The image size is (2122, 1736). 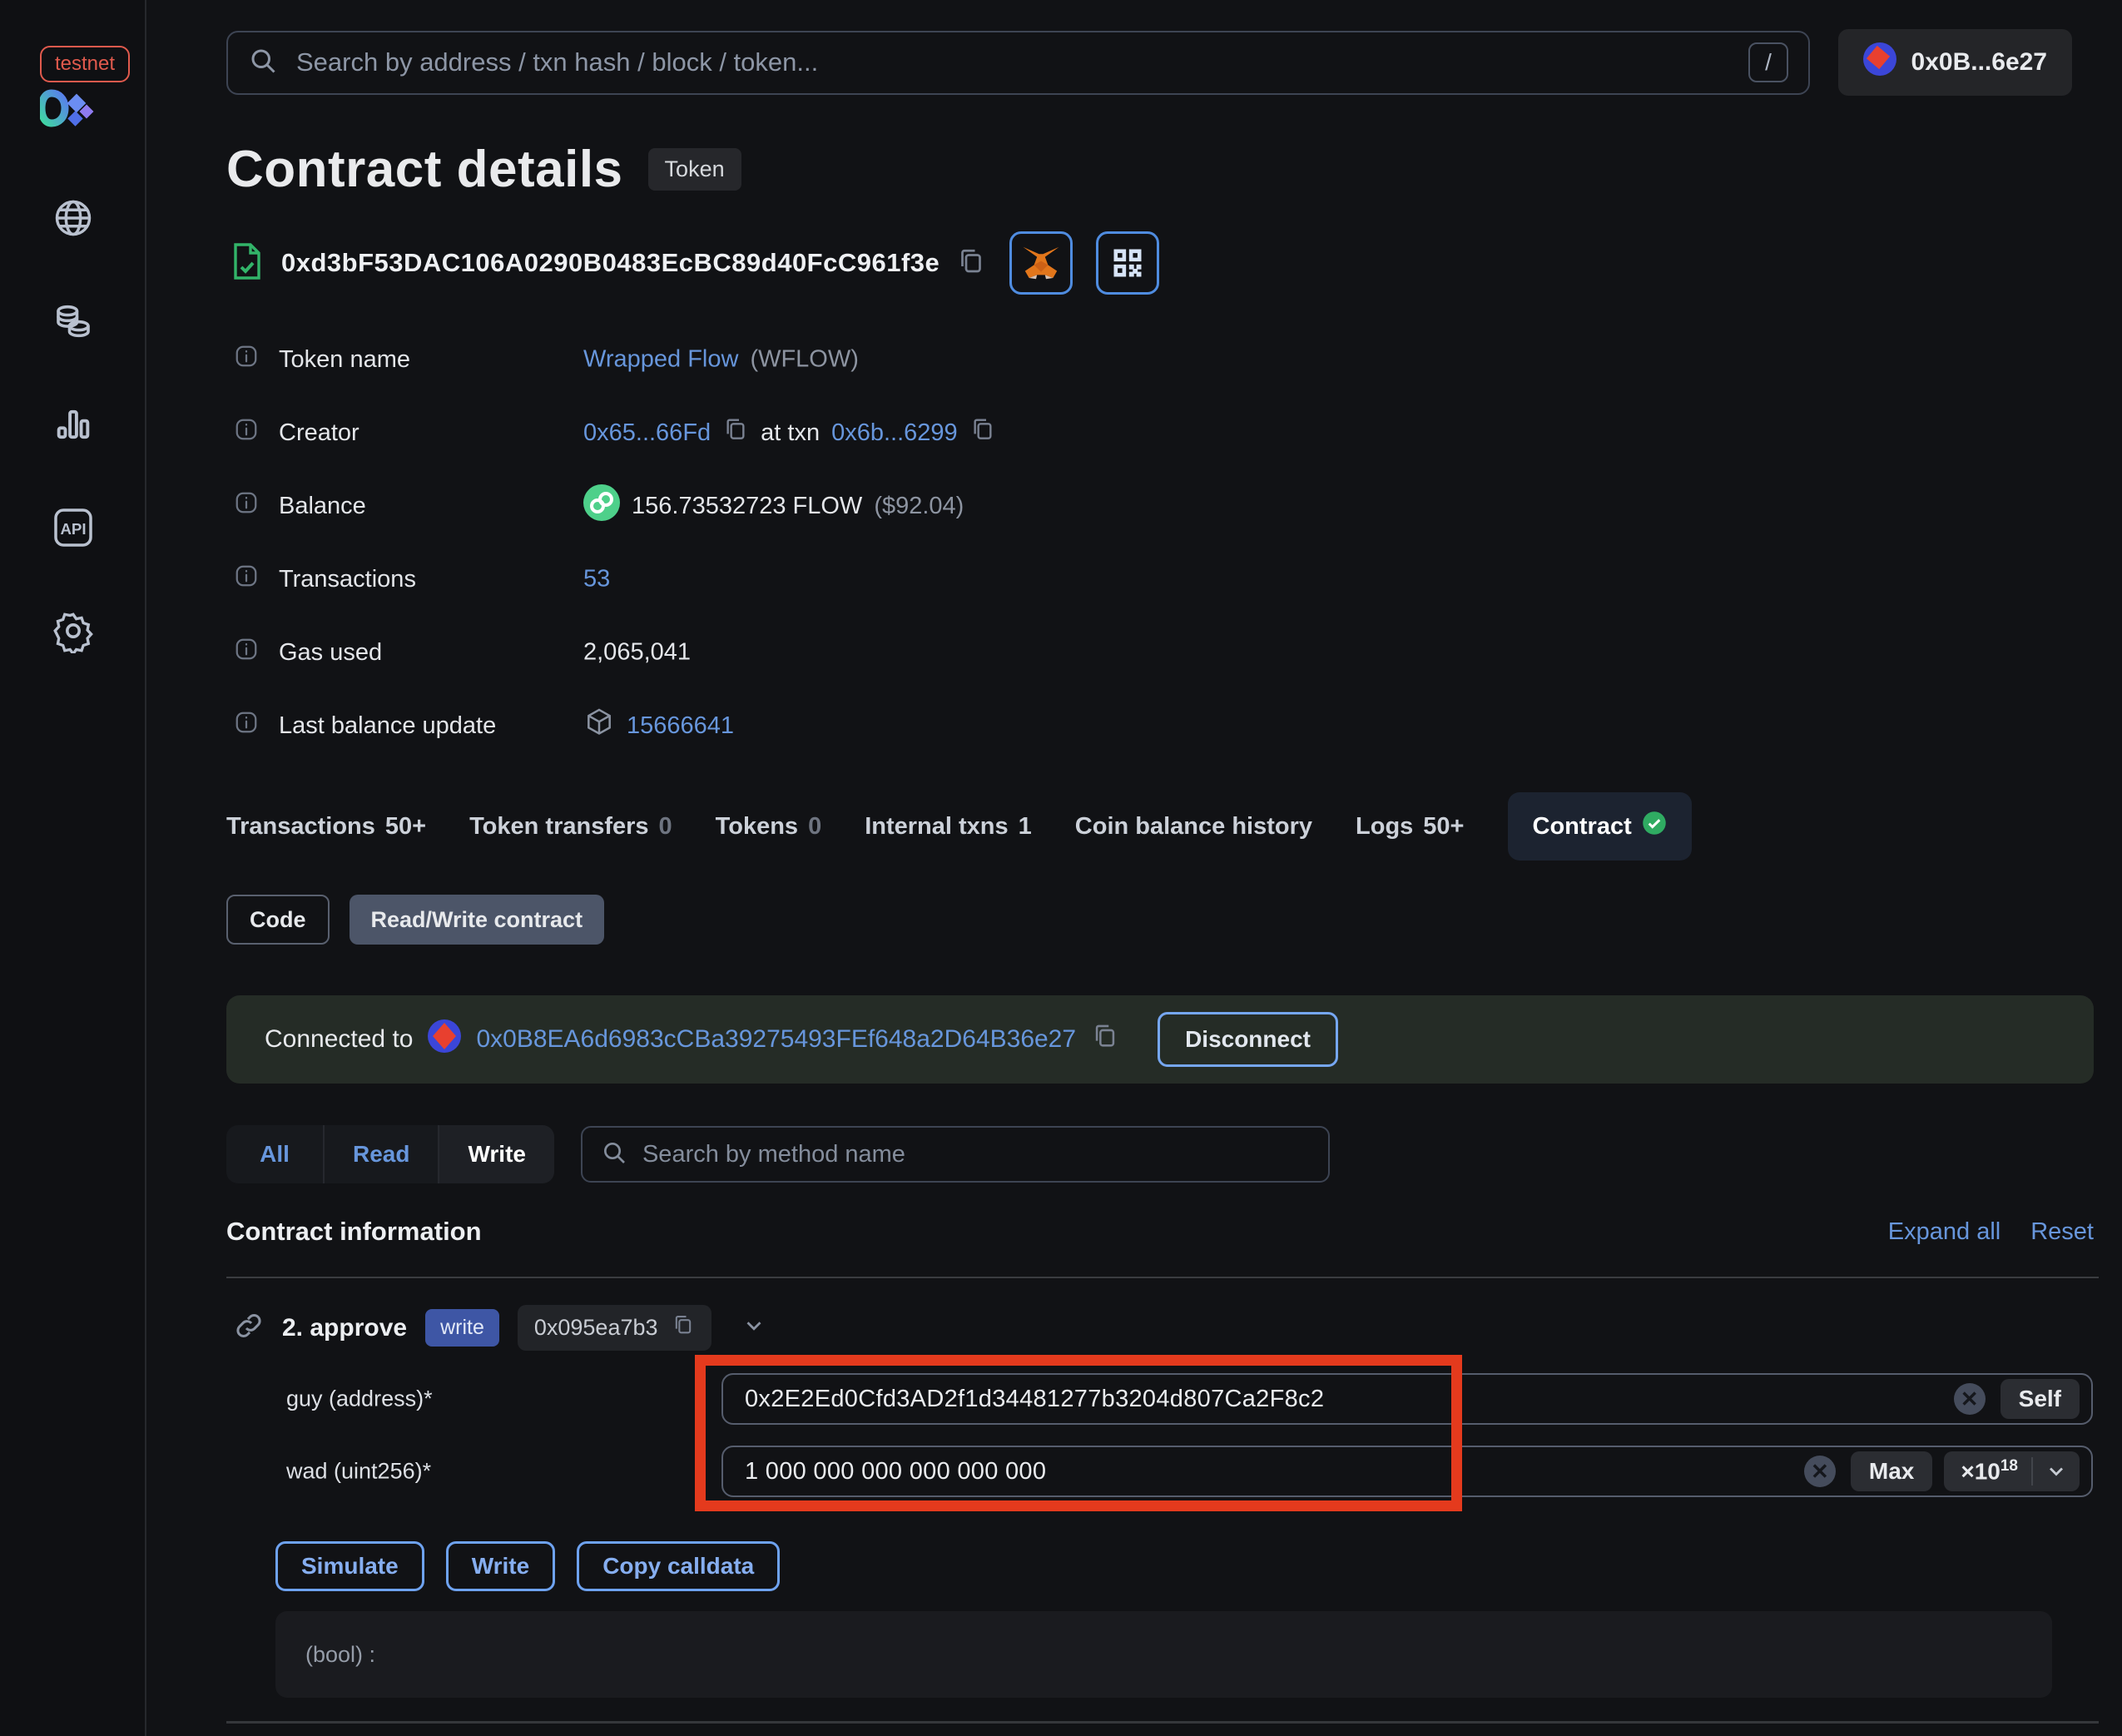 What do you see at coordinates (278, 920) in the screenshot?
I see `subtab-code: Code` at bounding box center [278, 920].